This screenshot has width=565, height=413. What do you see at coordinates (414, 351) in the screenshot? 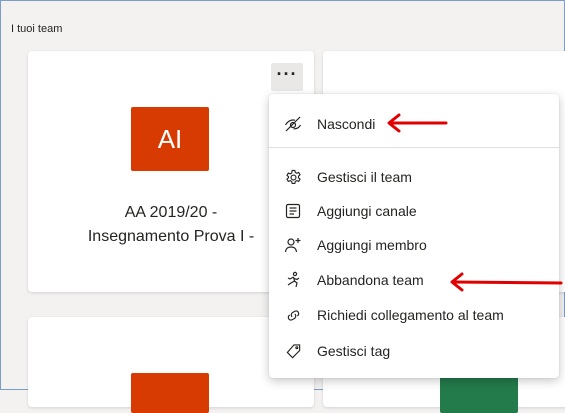
I see `menu-item-manage-tags: Gestisci tag` at bounding box center [414, 351].